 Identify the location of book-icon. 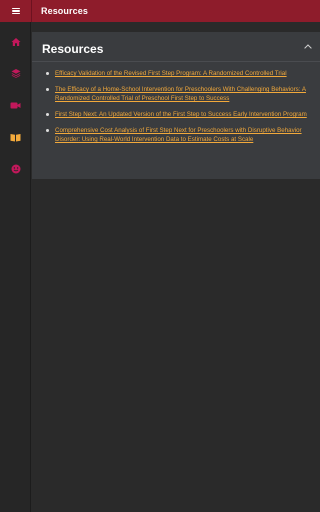
(15, 137).